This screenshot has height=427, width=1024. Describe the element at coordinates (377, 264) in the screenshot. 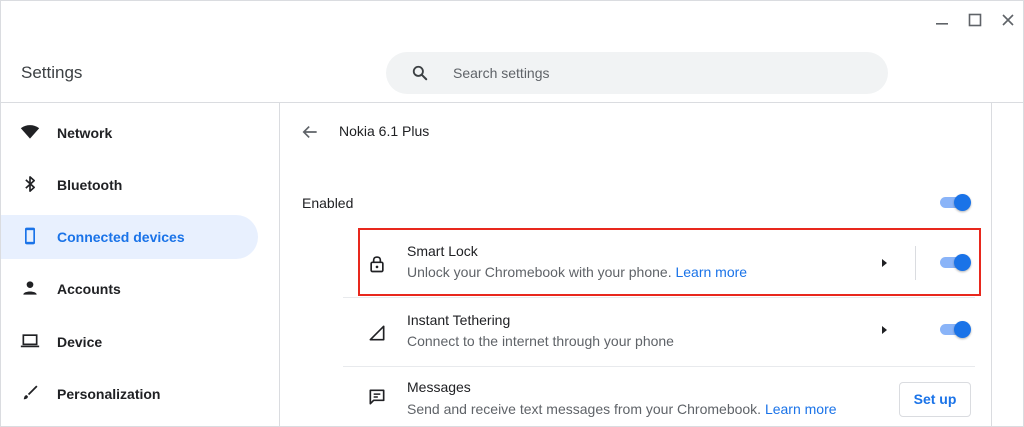

I see `lock-icon` at that location.